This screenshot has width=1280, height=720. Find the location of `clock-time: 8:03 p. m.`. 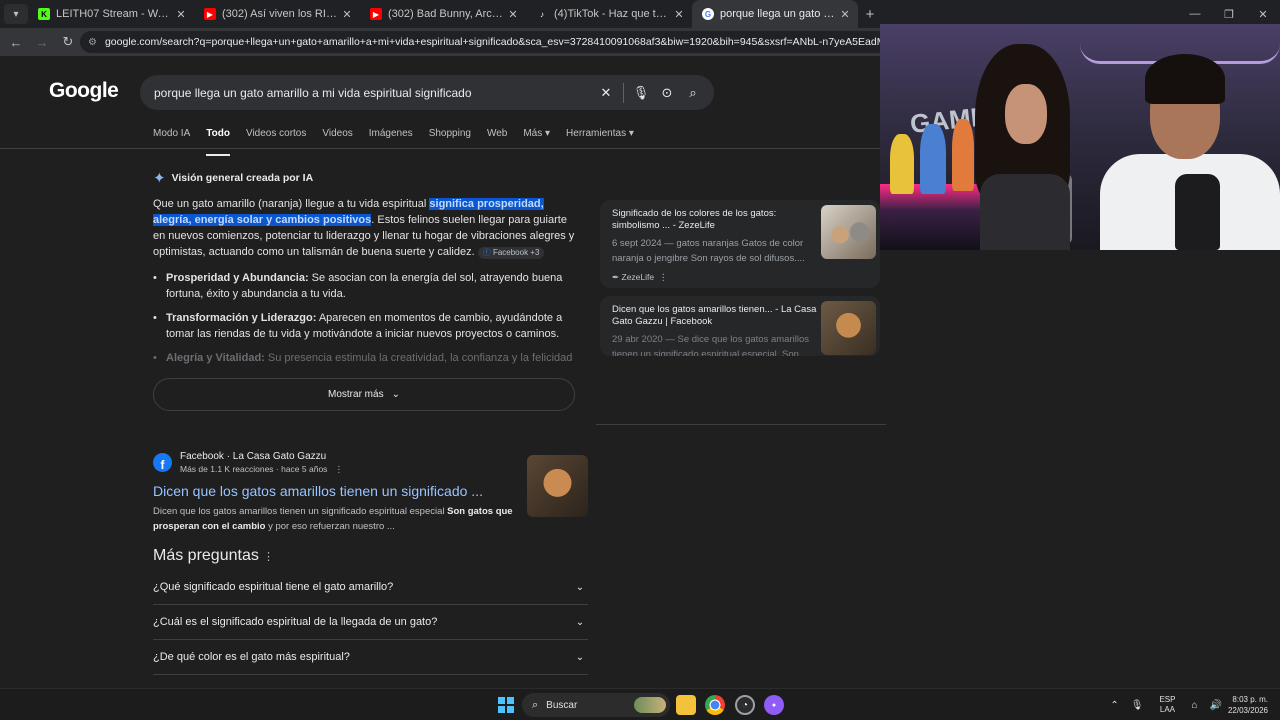

clock-time: 8:03 p. m. is located at coordinates (1250, 699).